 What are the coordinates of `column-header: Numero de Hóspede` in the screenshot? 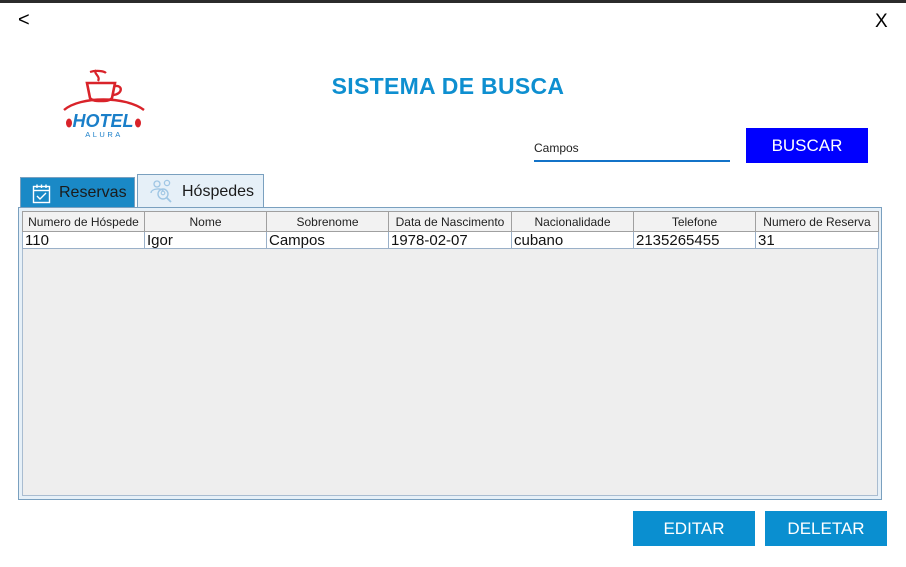 It's located at (83, 221).